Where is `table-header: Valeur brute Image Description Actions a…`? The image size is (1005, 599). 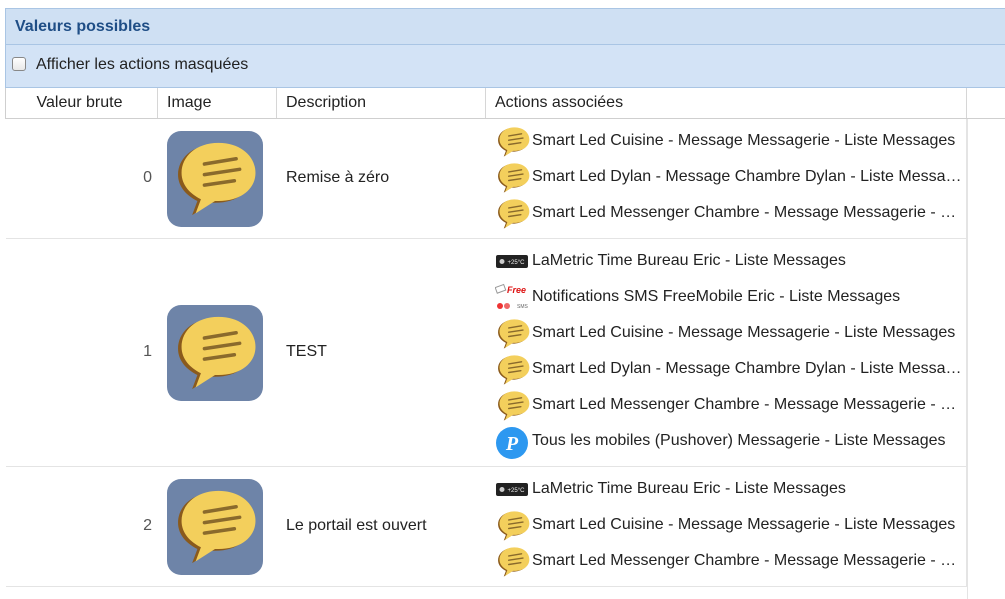 table-header: Valeur brute Image Description Actions a… is located at coordinates (505, 103).